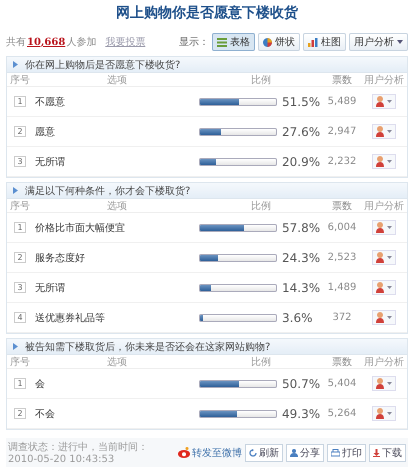 This screenshot has height=474, width=414. What do you see at coordinates (342, 227) in the screenshot?
I see `vote-count: 6,004` at bounding box center [342, 227].